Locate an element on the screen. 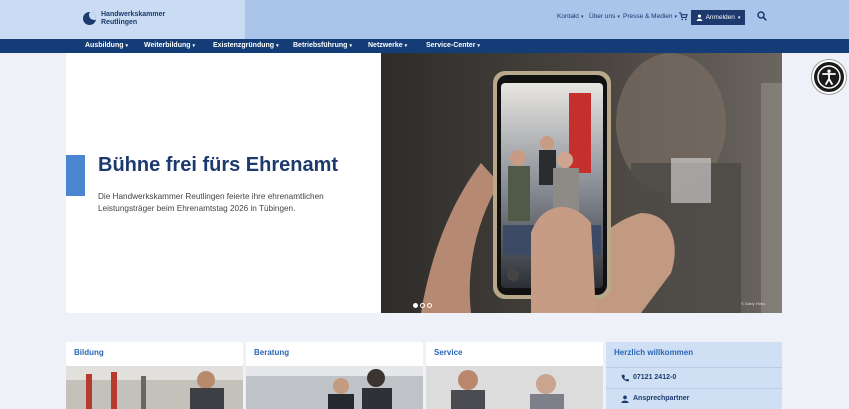  card-title: Beratung is located at coordinates (272, 352).